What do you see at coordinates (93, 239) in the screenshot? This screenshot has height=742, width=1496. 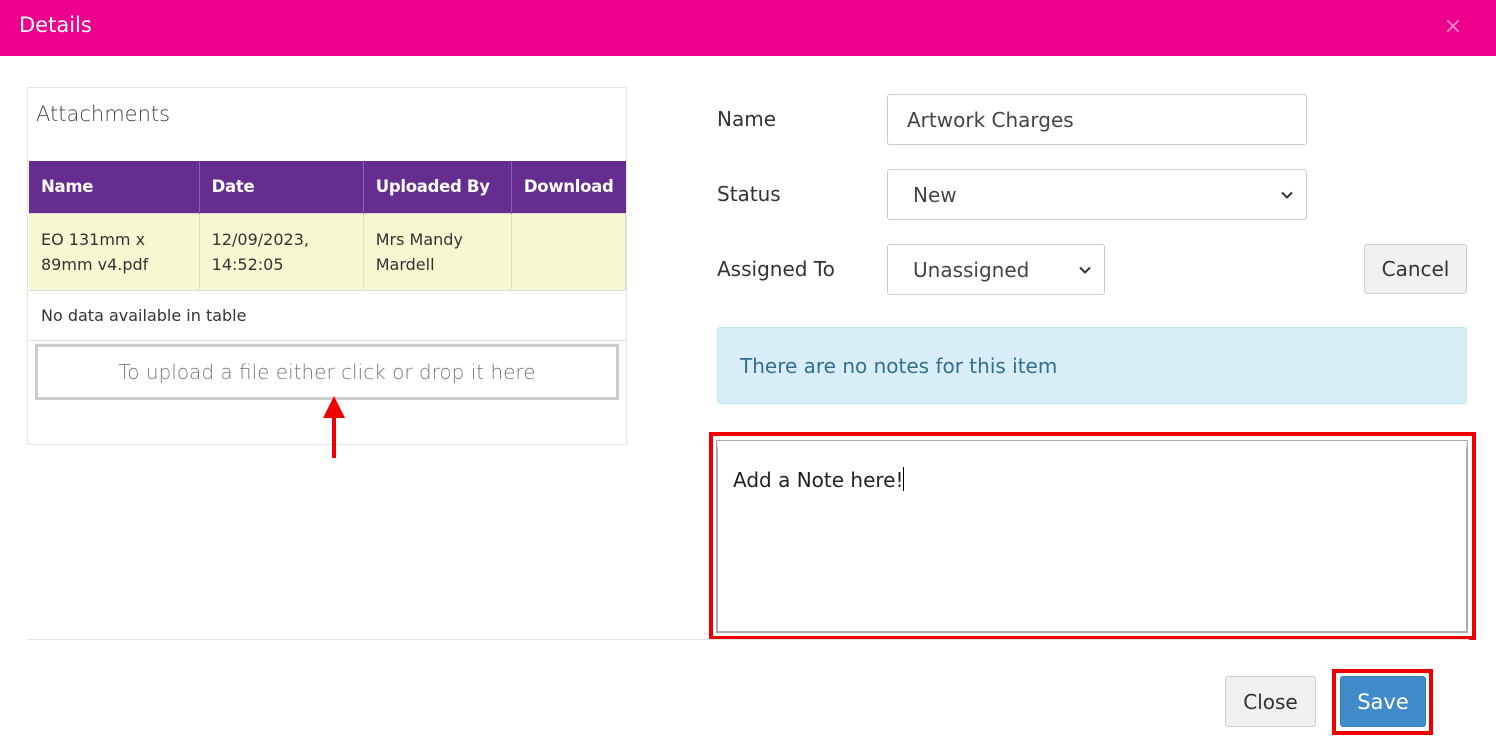 I see `file-name-line-1: EO 131mm x` at bounding box center [93, 239].